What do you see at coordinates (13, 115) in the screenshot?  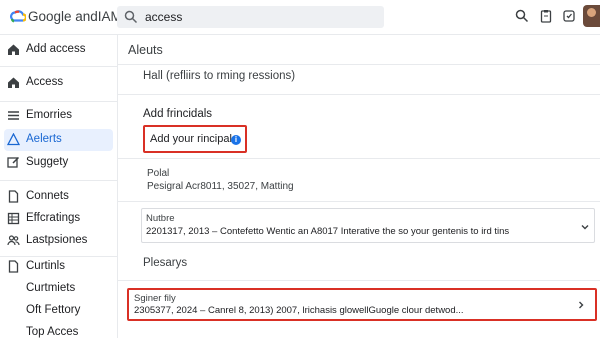 I see `list-icon` at bounding box center [13, 115].